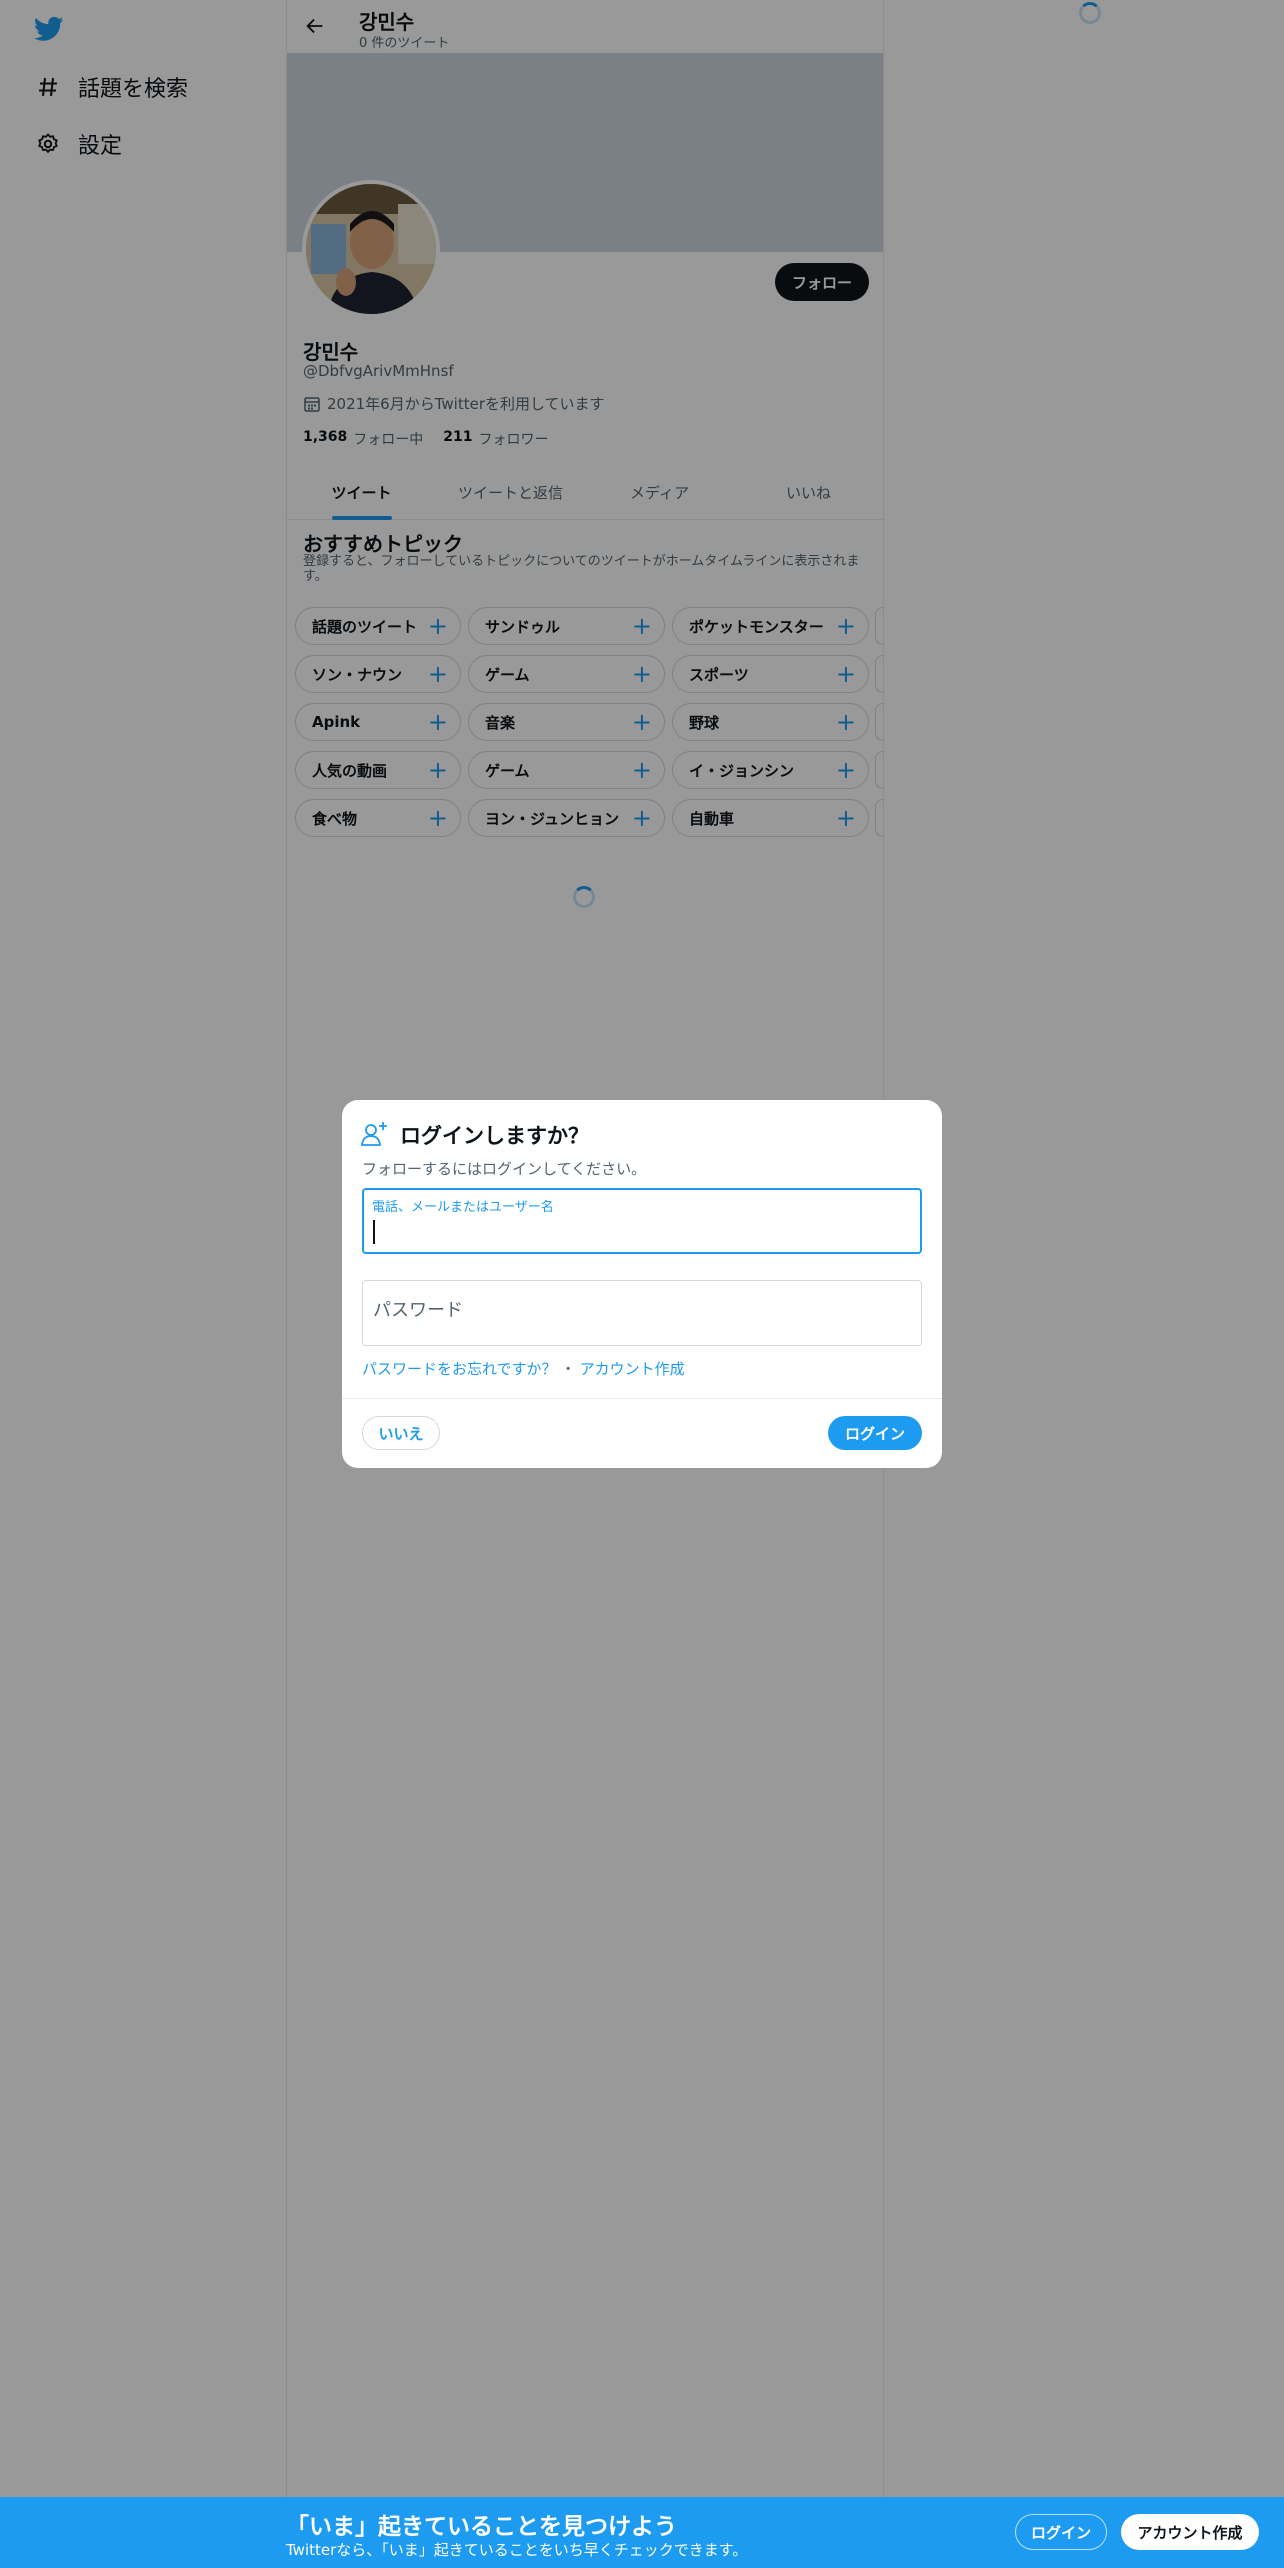 This screenshot has width=1284, height=2568. I want to click on username-input, so click(644, 1229).